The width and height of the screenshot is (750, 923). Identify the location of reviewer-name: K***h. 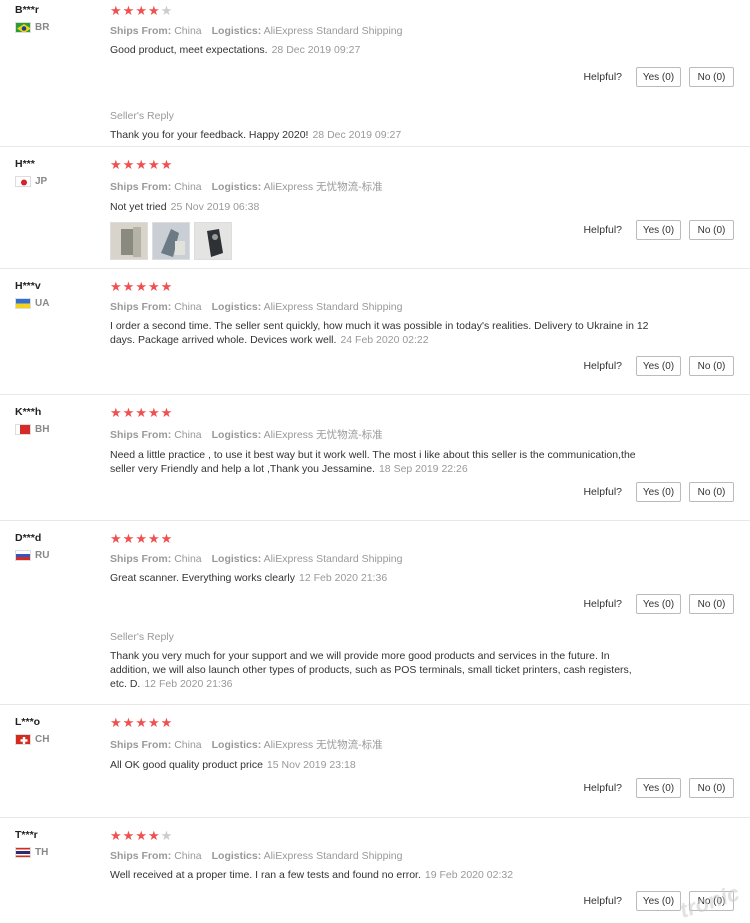
(28, 412).